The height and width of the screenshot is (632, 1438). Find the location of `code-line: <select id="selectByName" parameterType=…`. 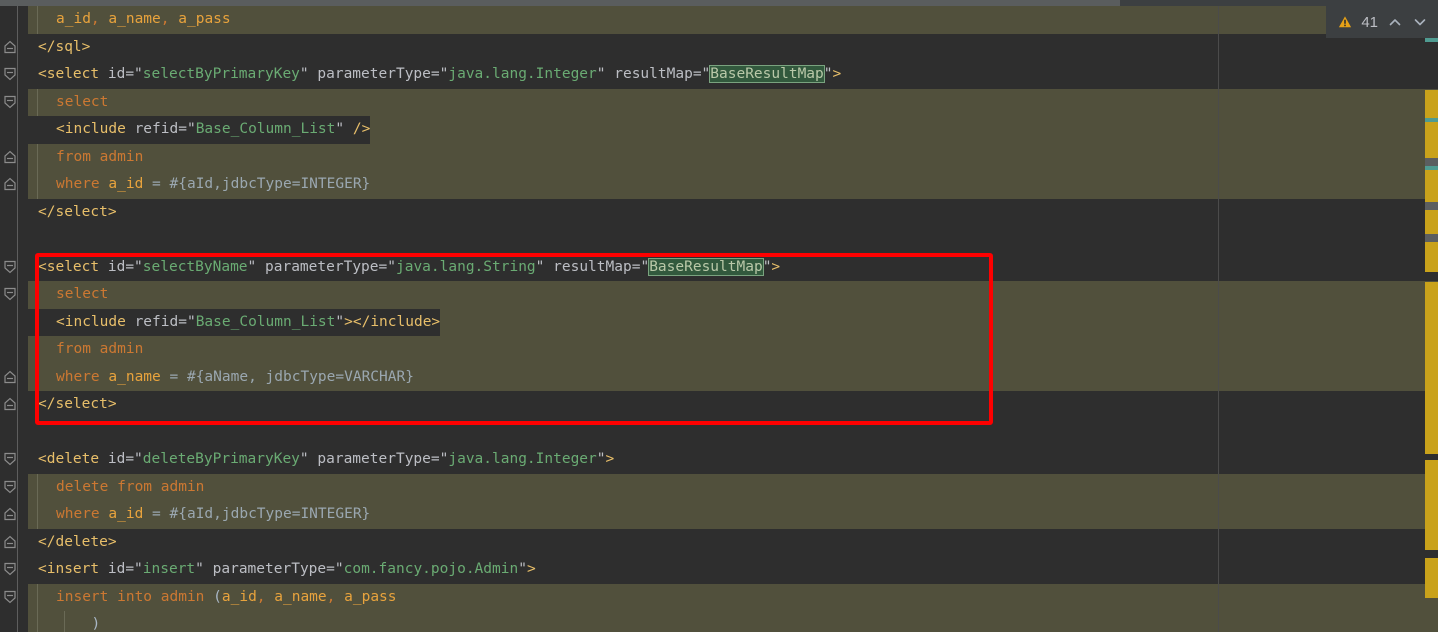

code-line: <select id="selectByName" parameterType=… is located at coordinates (733, 267).